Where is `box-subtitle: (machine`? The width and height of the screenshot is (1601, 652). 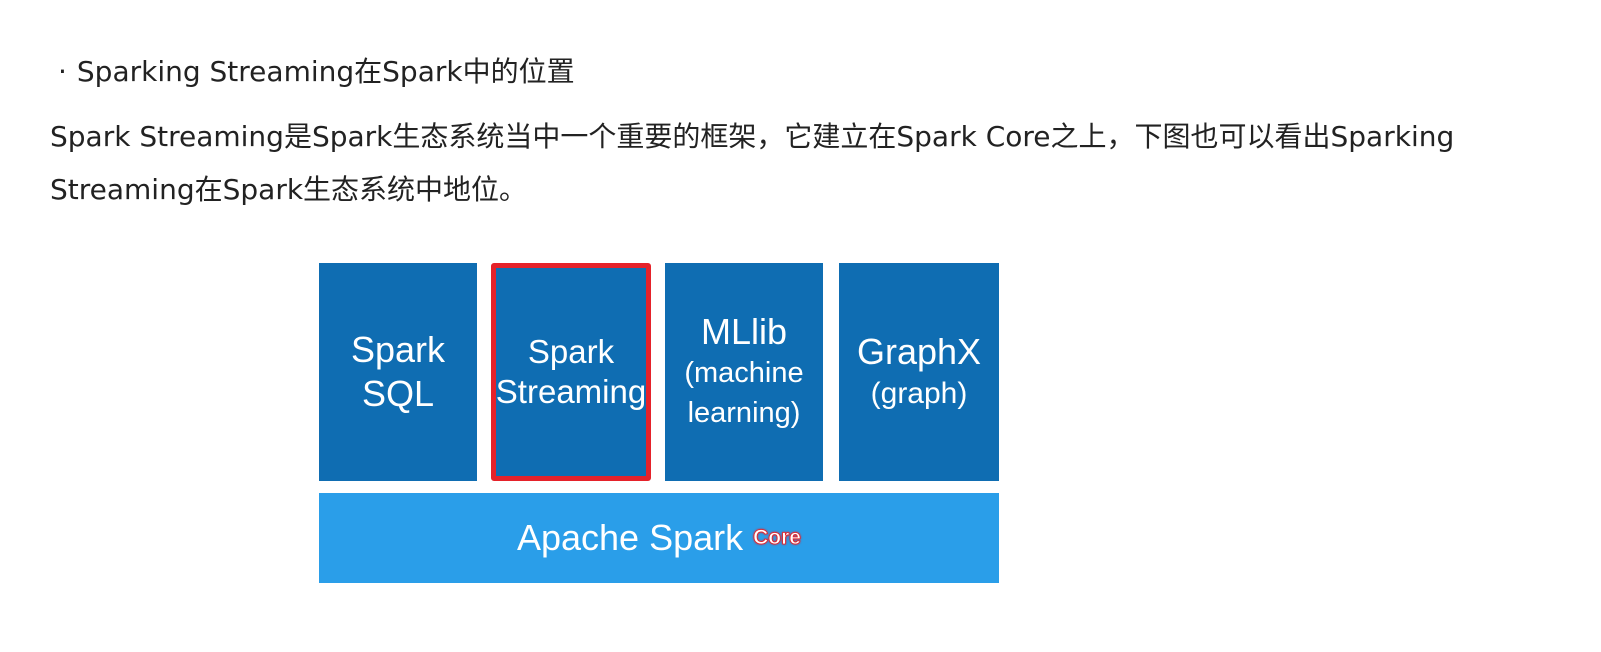 box-subtitle: (machine is located at coordinates (744, 373).